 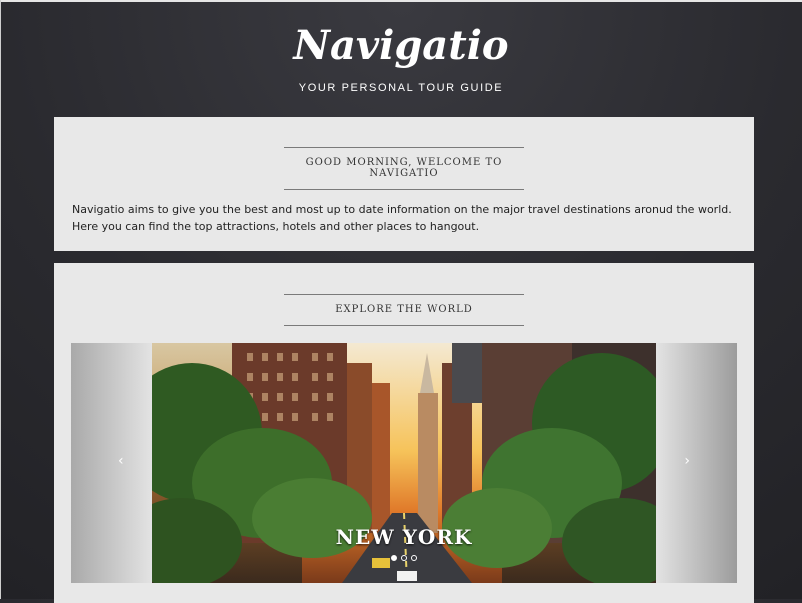 I want to click on slide-caption: NEW YORK, so click(x=404, y=537).